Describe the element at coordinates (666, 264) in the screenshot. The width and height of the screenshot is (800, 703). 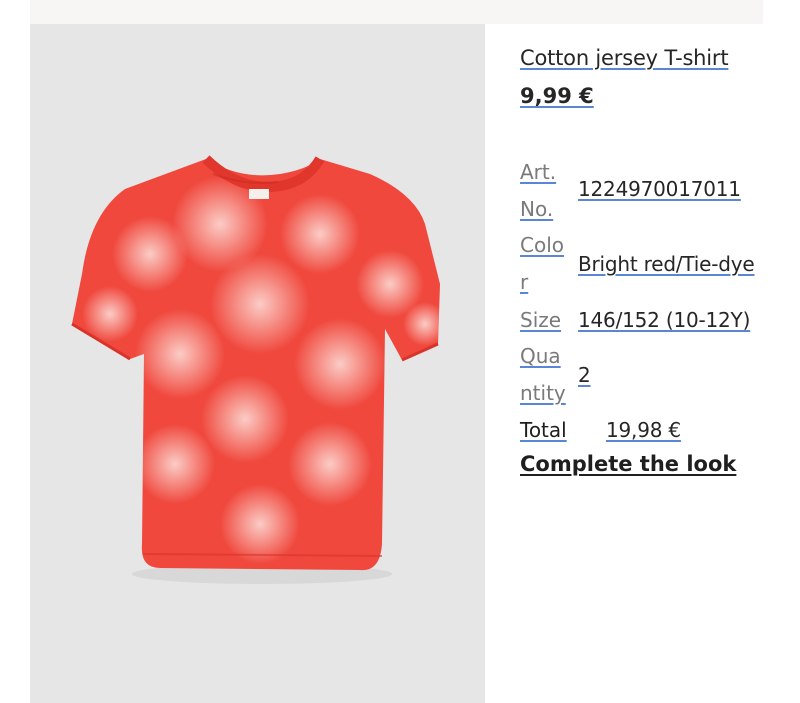
I see `color-value: Bright red/Tie-dye` at that location.